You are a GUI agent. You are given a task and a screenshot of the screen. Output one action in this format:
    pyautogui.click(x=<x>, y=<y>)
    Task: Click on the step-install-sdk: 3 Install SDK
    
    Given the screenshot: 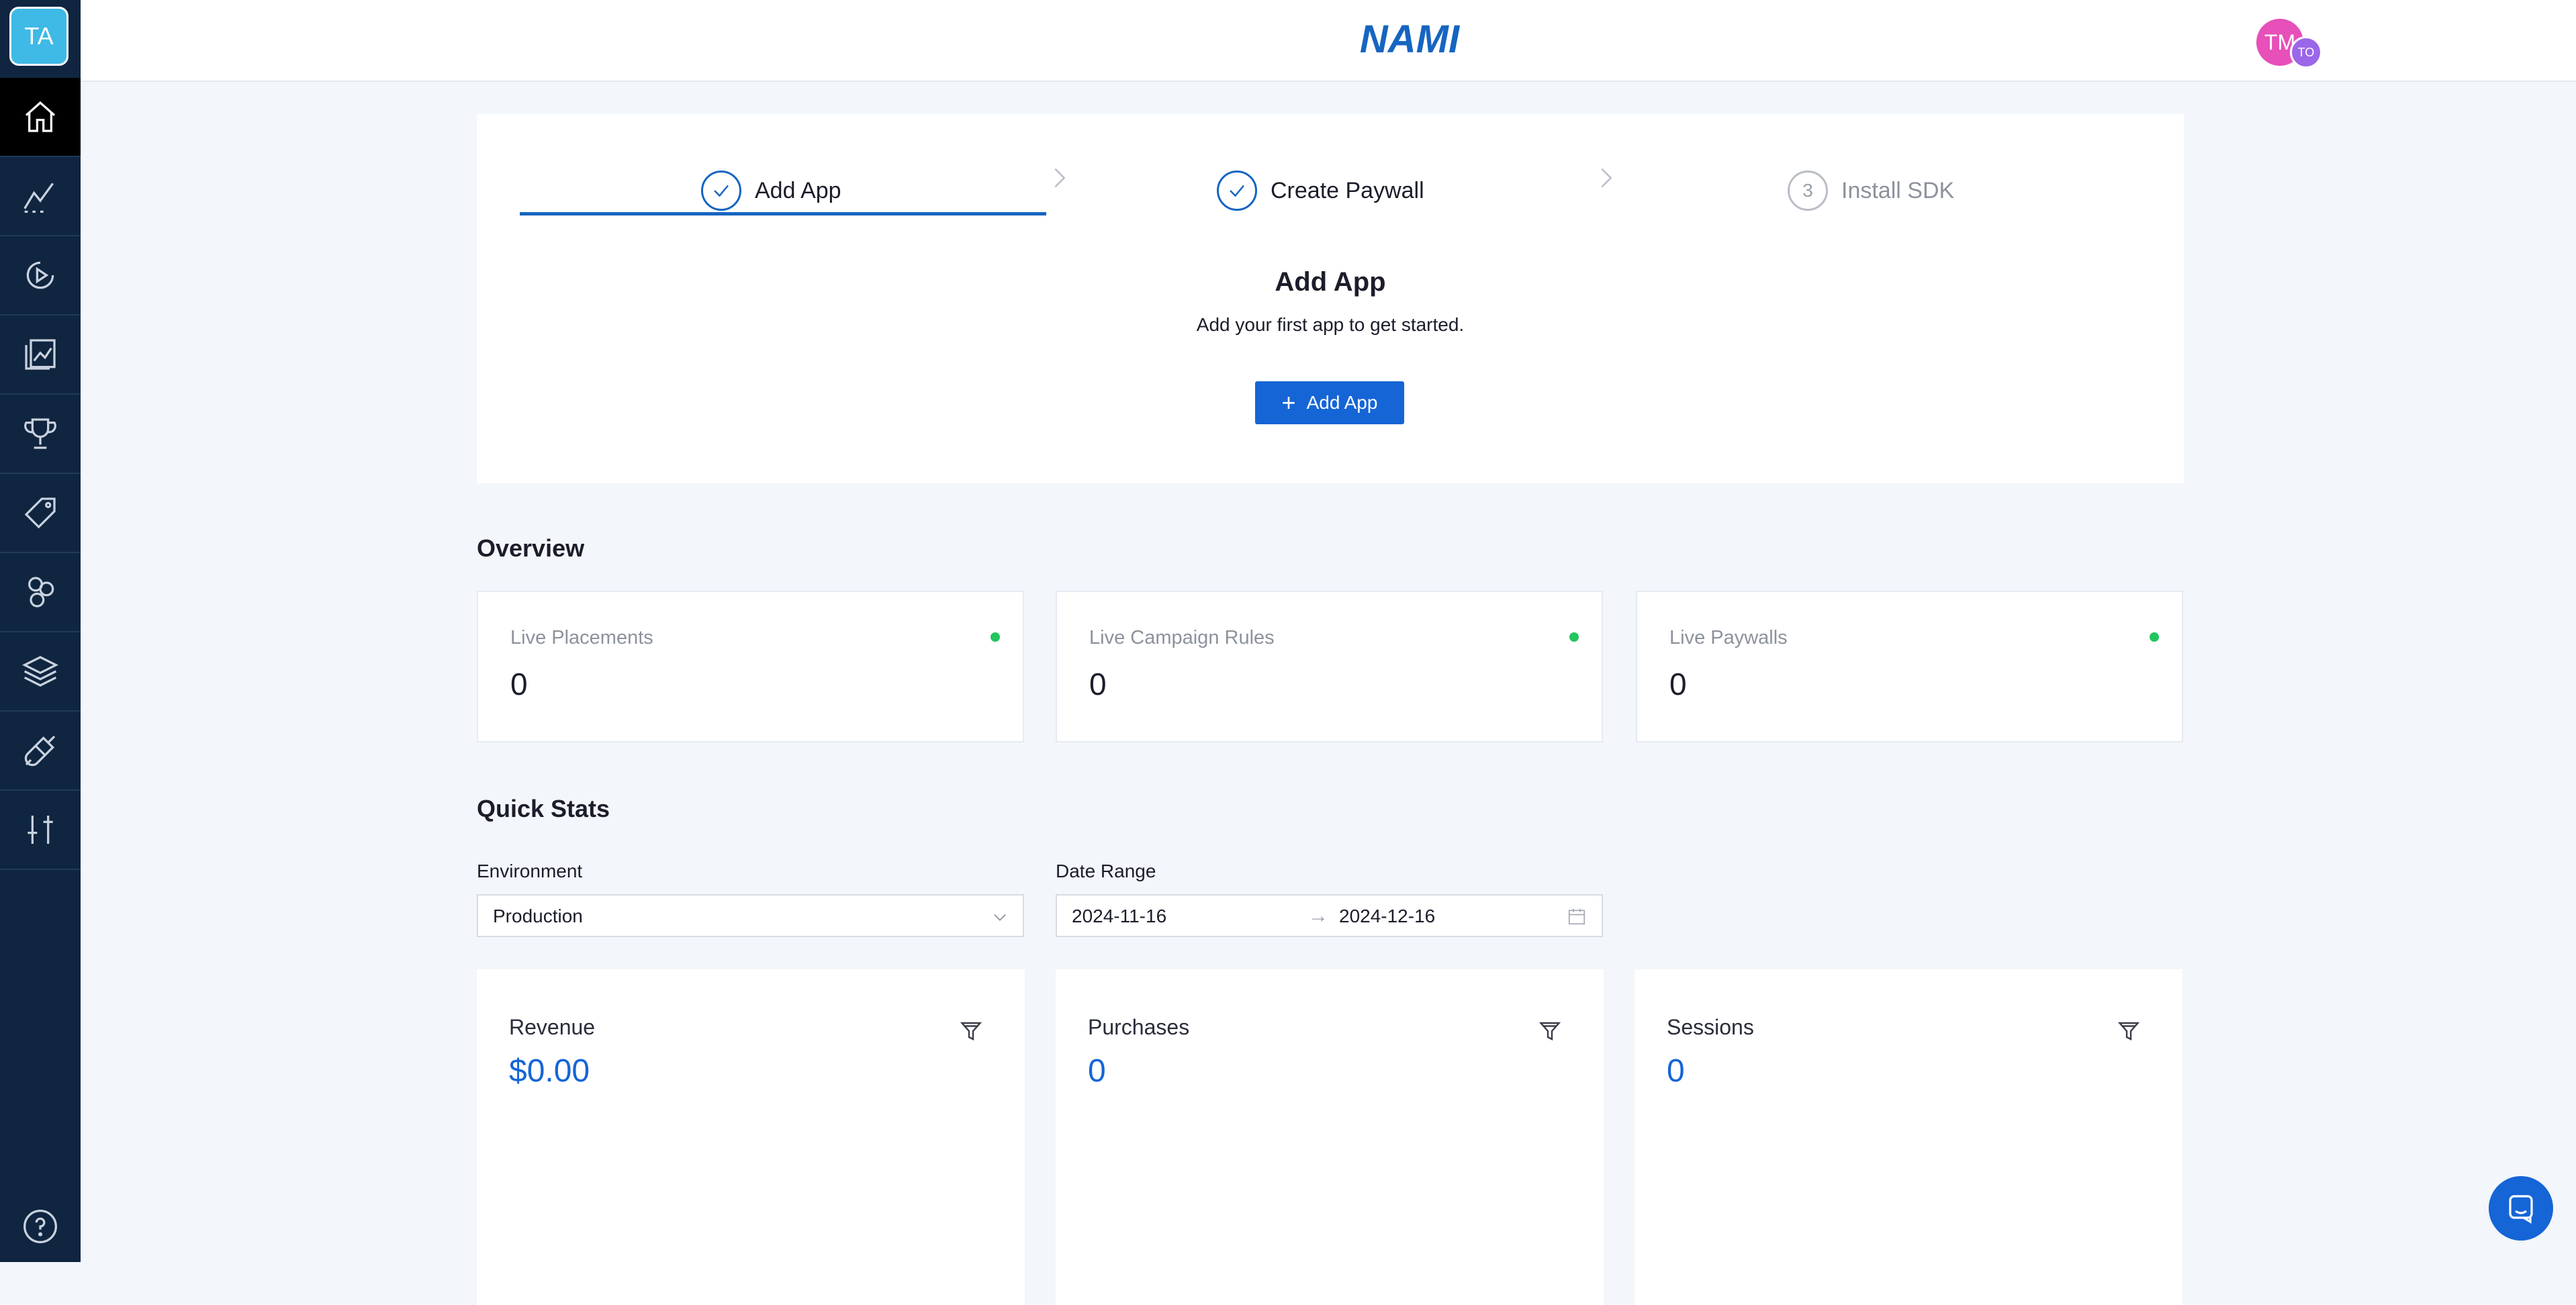 What is the action you would take?
    pyautogui.click(x=1871, y=190)
    